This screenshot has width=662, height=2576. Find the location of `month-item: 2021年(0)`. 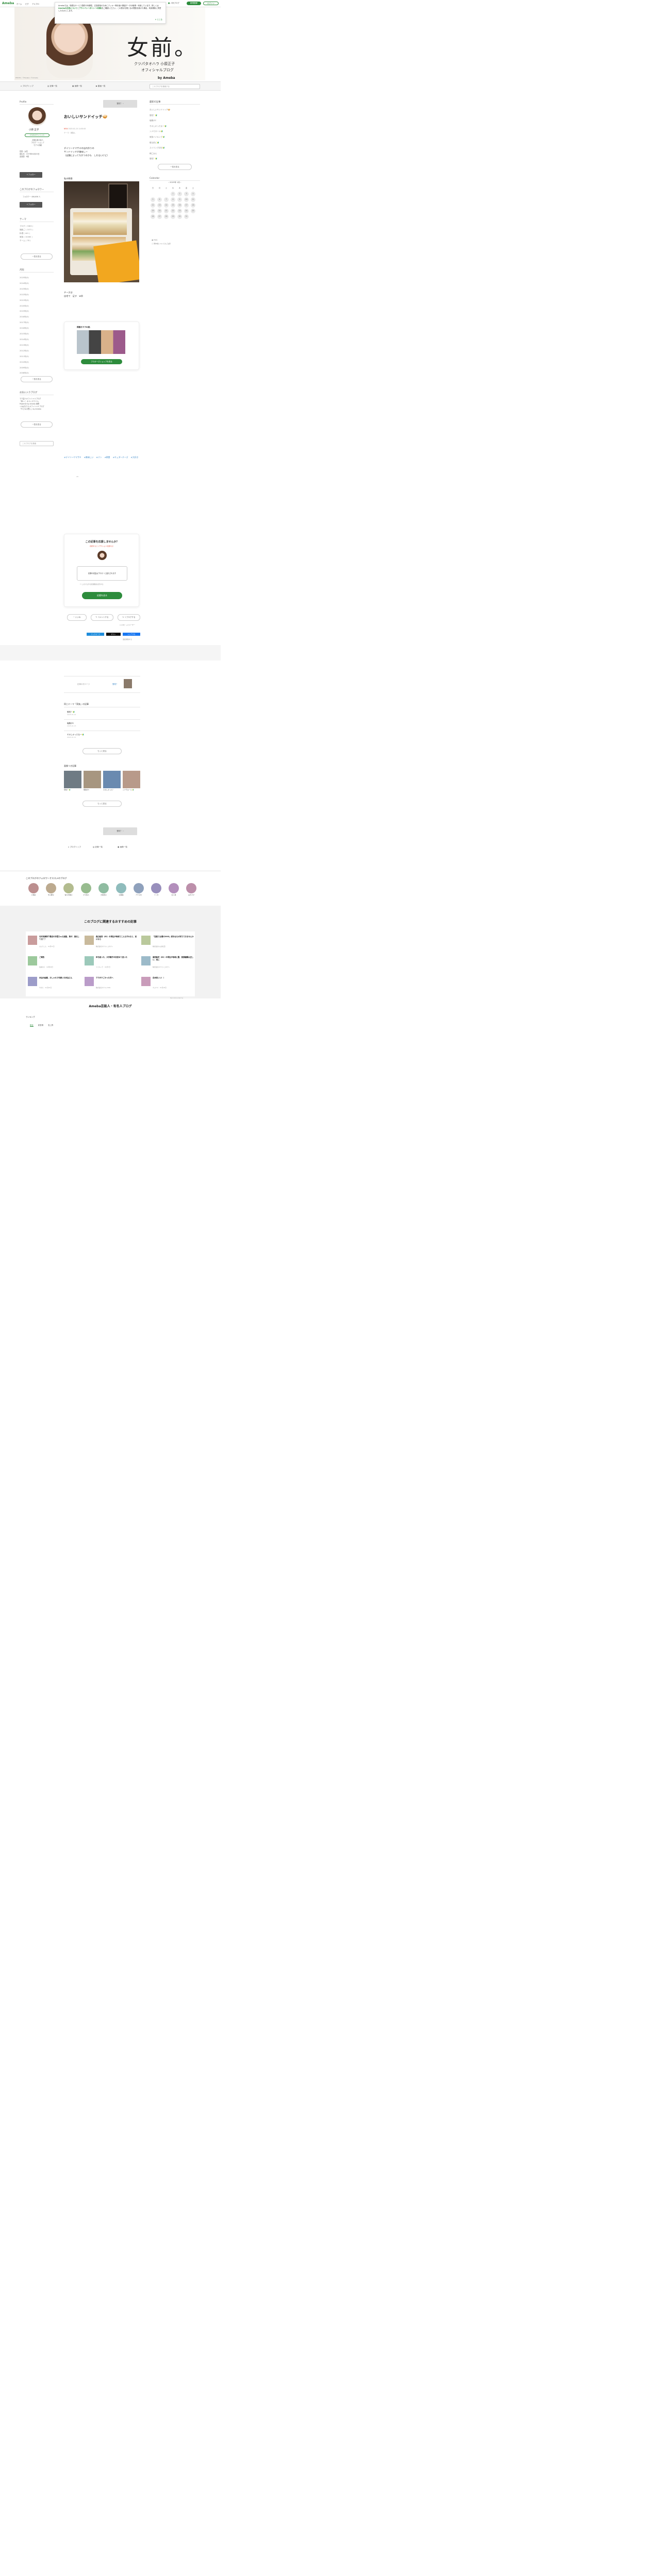

month-item: 2021年(0) is located at coordinates (24, 300).